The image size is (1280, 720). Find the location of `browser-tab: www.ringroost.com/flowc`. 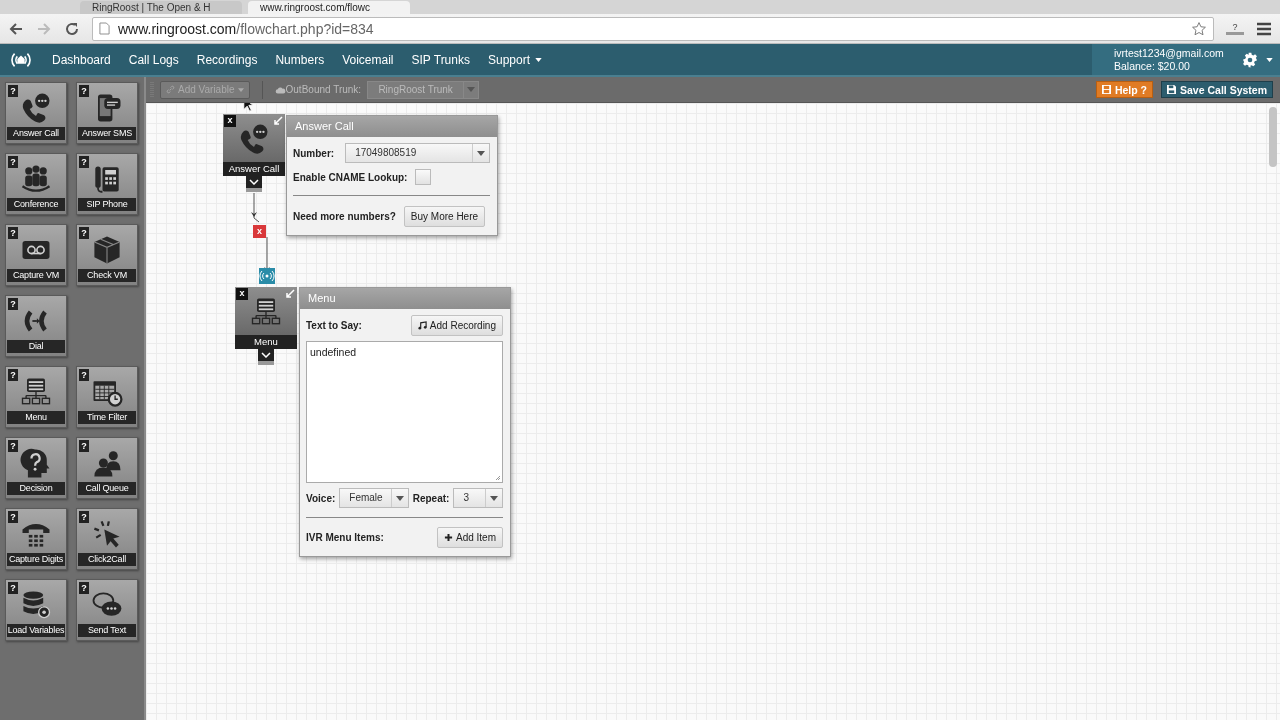

browser-tab: www.ringroost.com/flowc is located at coordinates (329, 7).